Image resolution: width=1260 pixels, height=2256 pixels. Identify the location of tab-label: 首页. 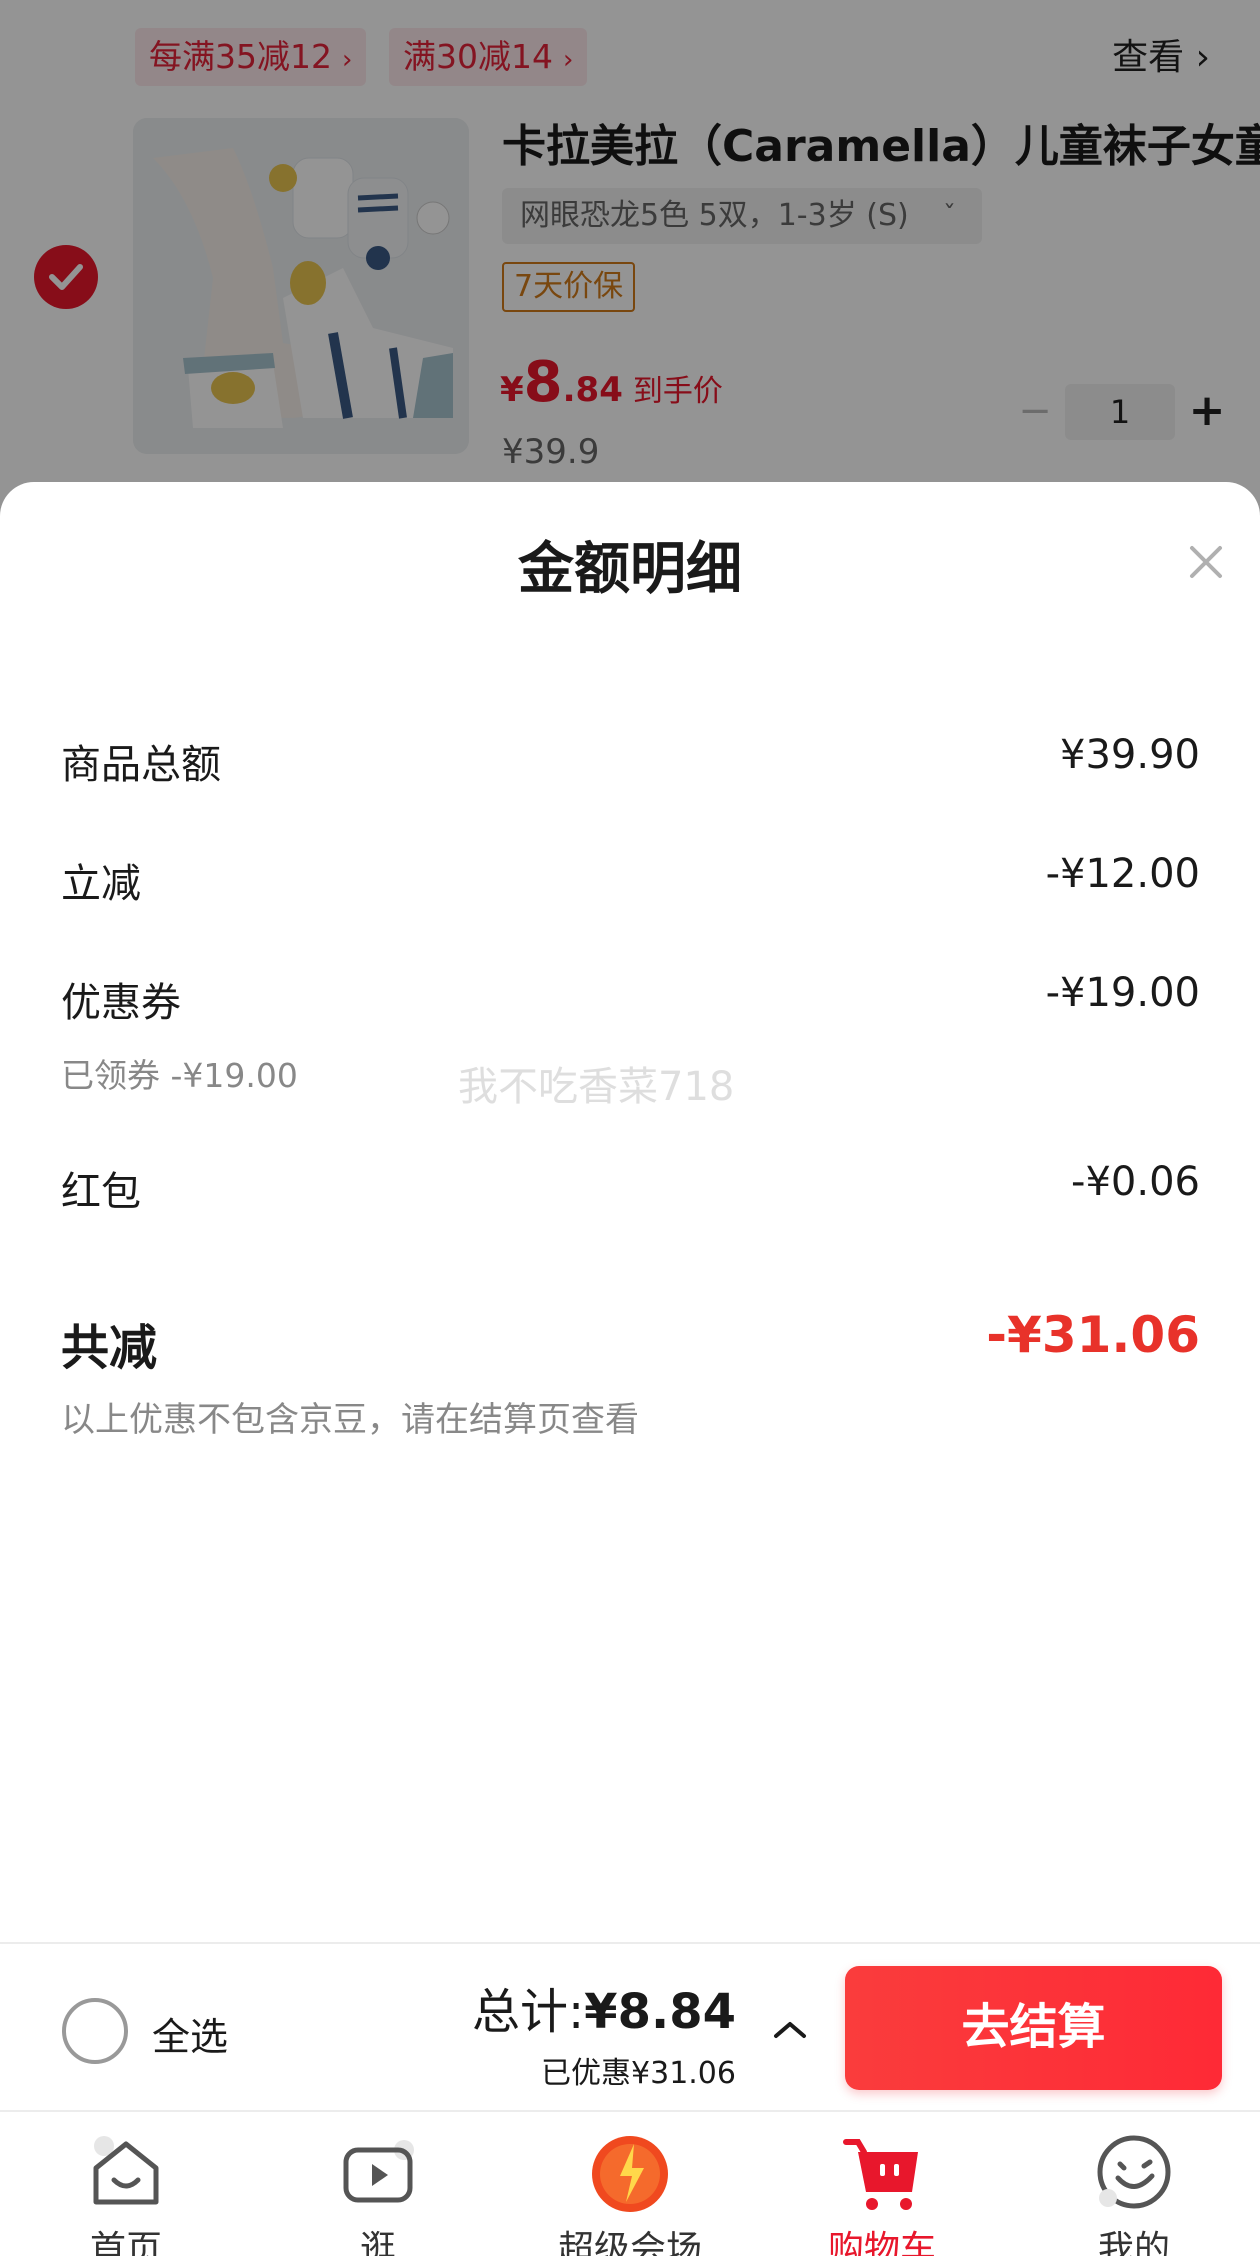
(125, 2242).